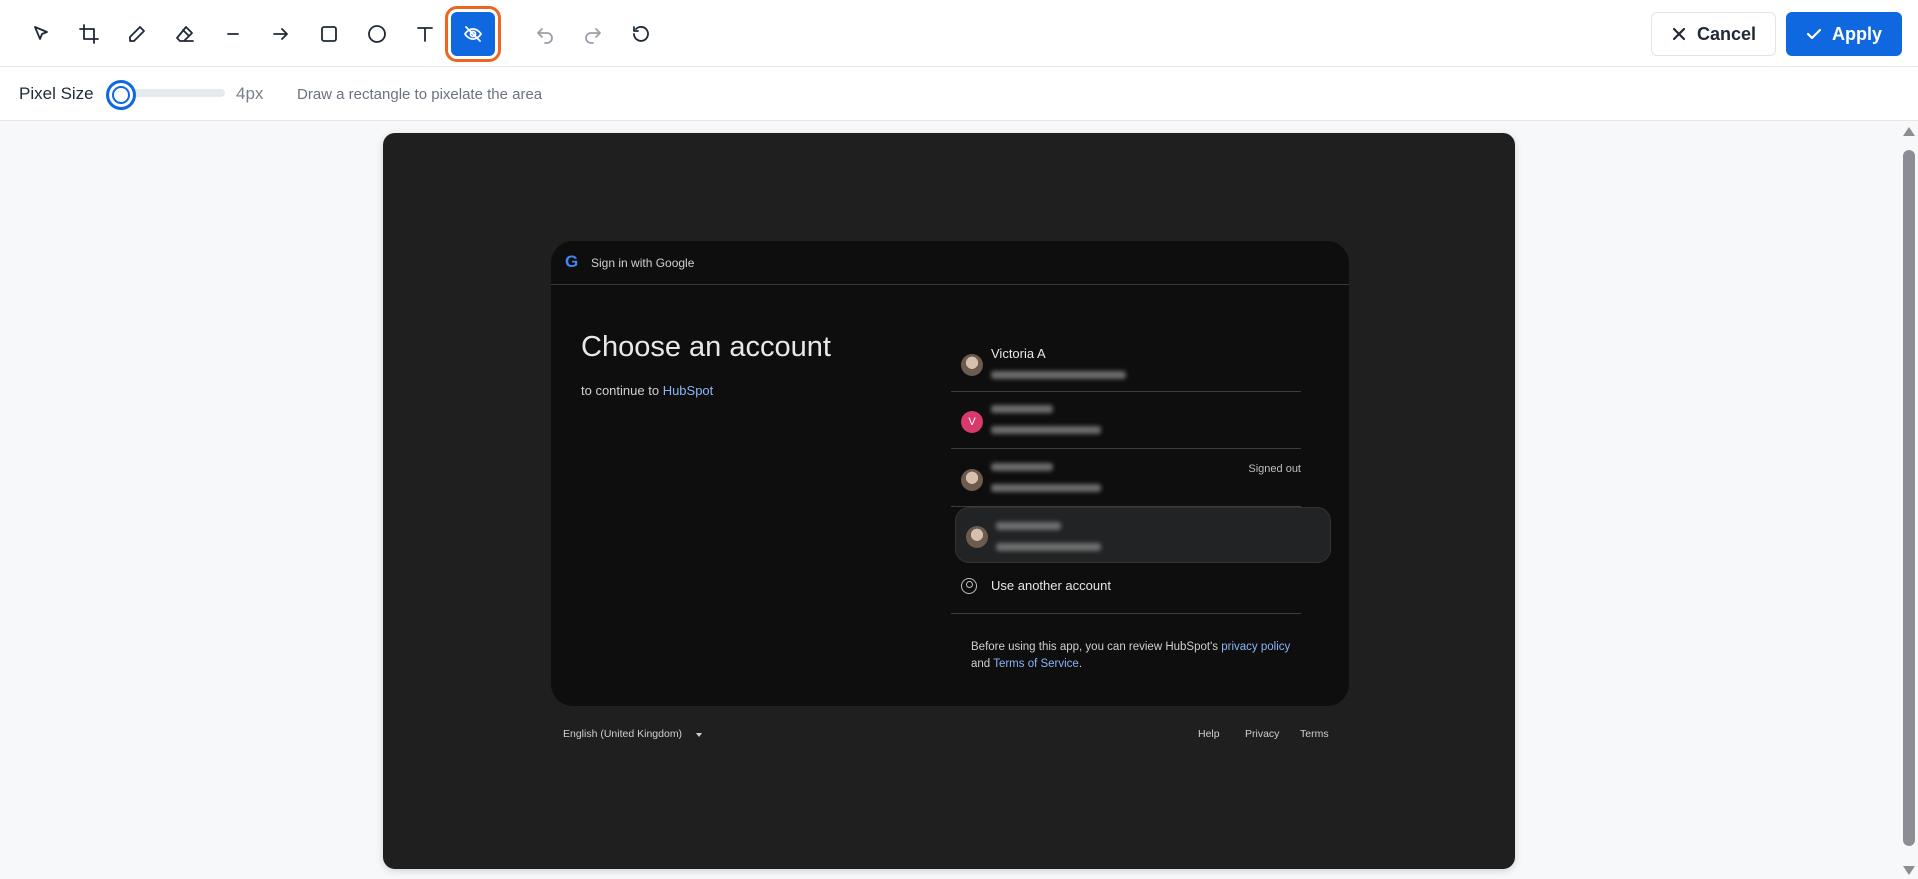  I want to click on crop-tool-button, so click(89, 34).